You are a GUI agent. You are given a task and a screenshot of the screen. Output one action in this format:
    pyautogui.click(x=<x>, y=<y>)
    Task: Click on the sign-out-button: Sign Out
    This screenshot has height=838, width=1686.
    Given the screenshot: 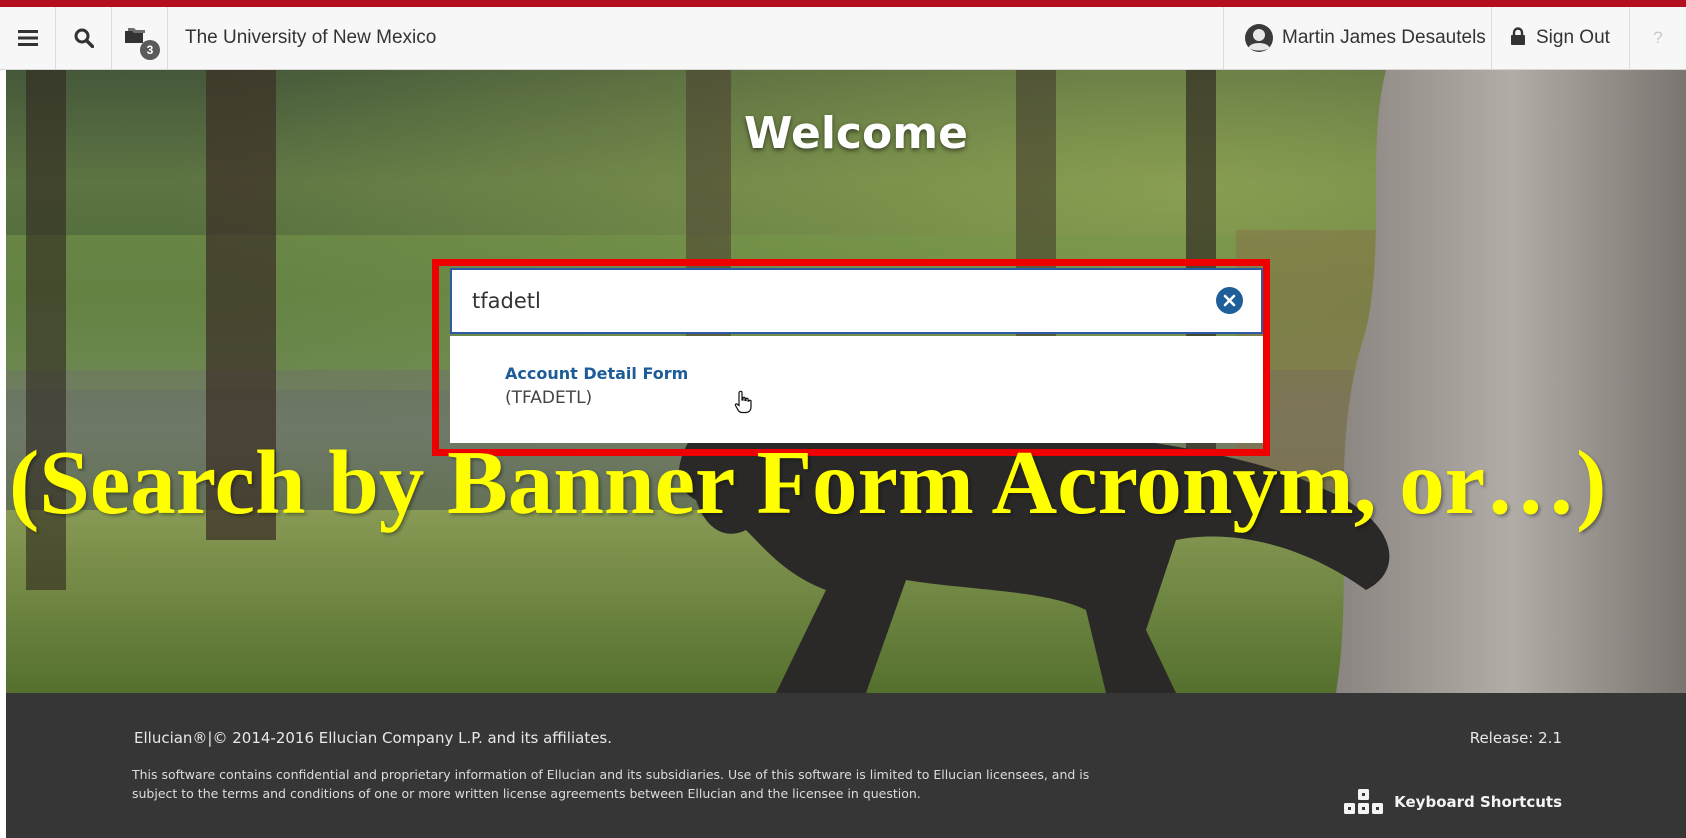 What is the action you would take?
    pyautogui.click(x=1560, y=38)
    